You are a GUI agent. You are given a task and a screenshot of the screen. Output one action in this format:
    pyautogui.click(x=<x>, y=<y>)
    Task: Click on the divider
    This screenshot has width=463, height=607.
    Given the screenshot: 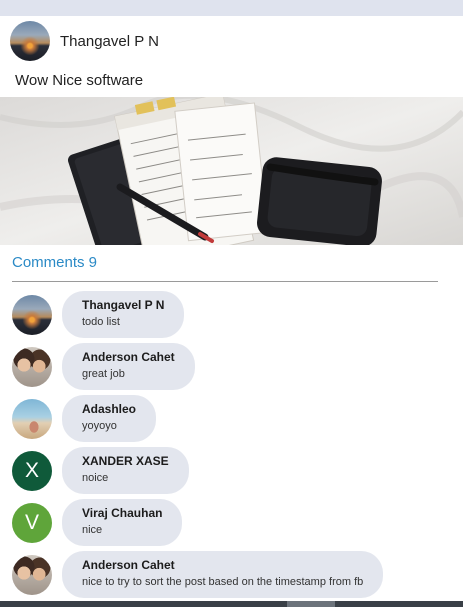 What is the action you would take?
    pyautogui.click(x=225, y=281)
    